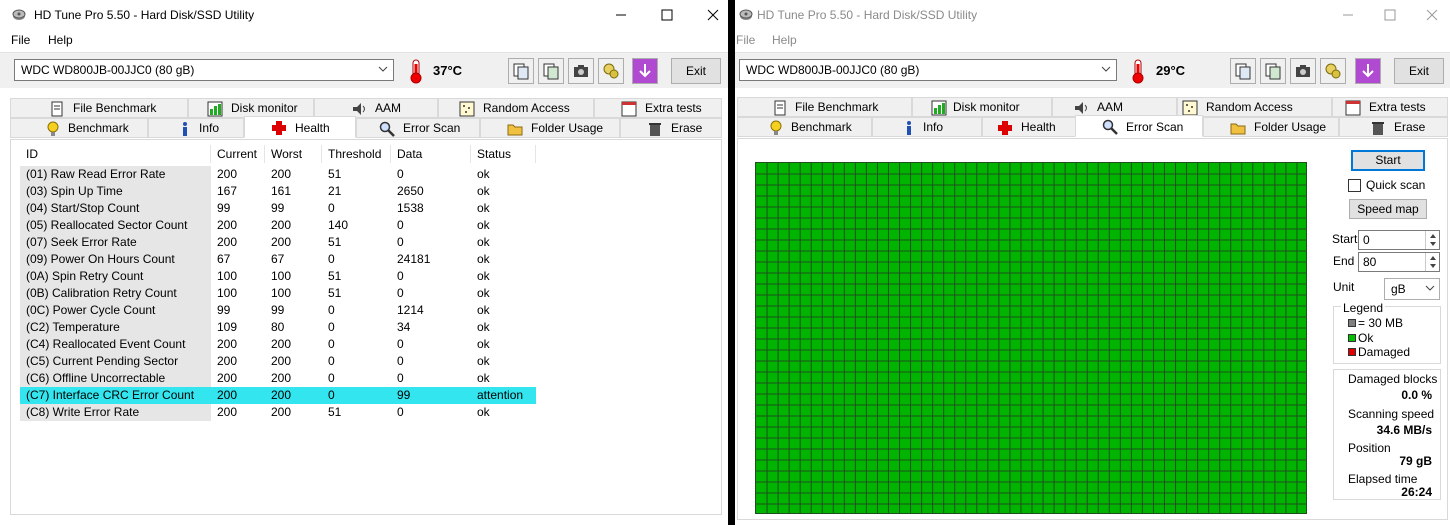 This screenshot has height=525, width=1450. What do you see at coordinates (500, 395) in the screenshot?
I see `cell-status: attention` at bounding box center [500, 395].